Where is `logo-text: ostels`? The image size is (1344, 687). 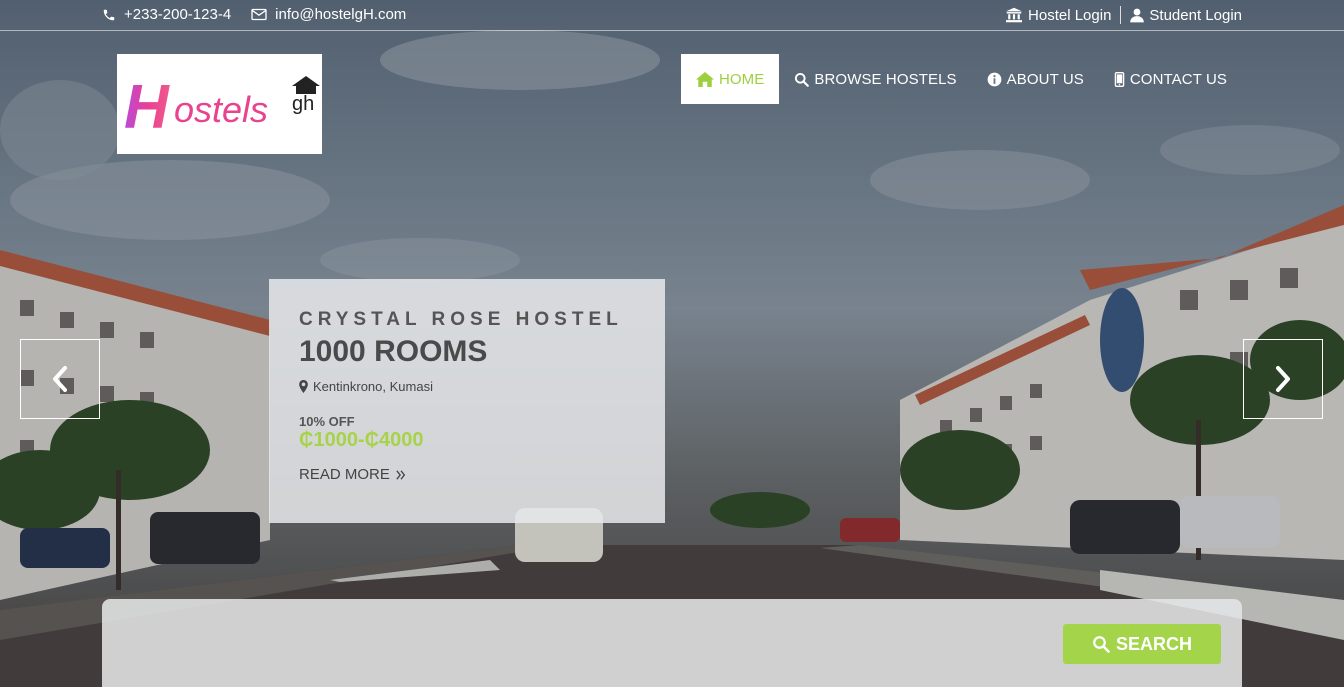
logo-text: ostels is located at coordinates (221, 109).